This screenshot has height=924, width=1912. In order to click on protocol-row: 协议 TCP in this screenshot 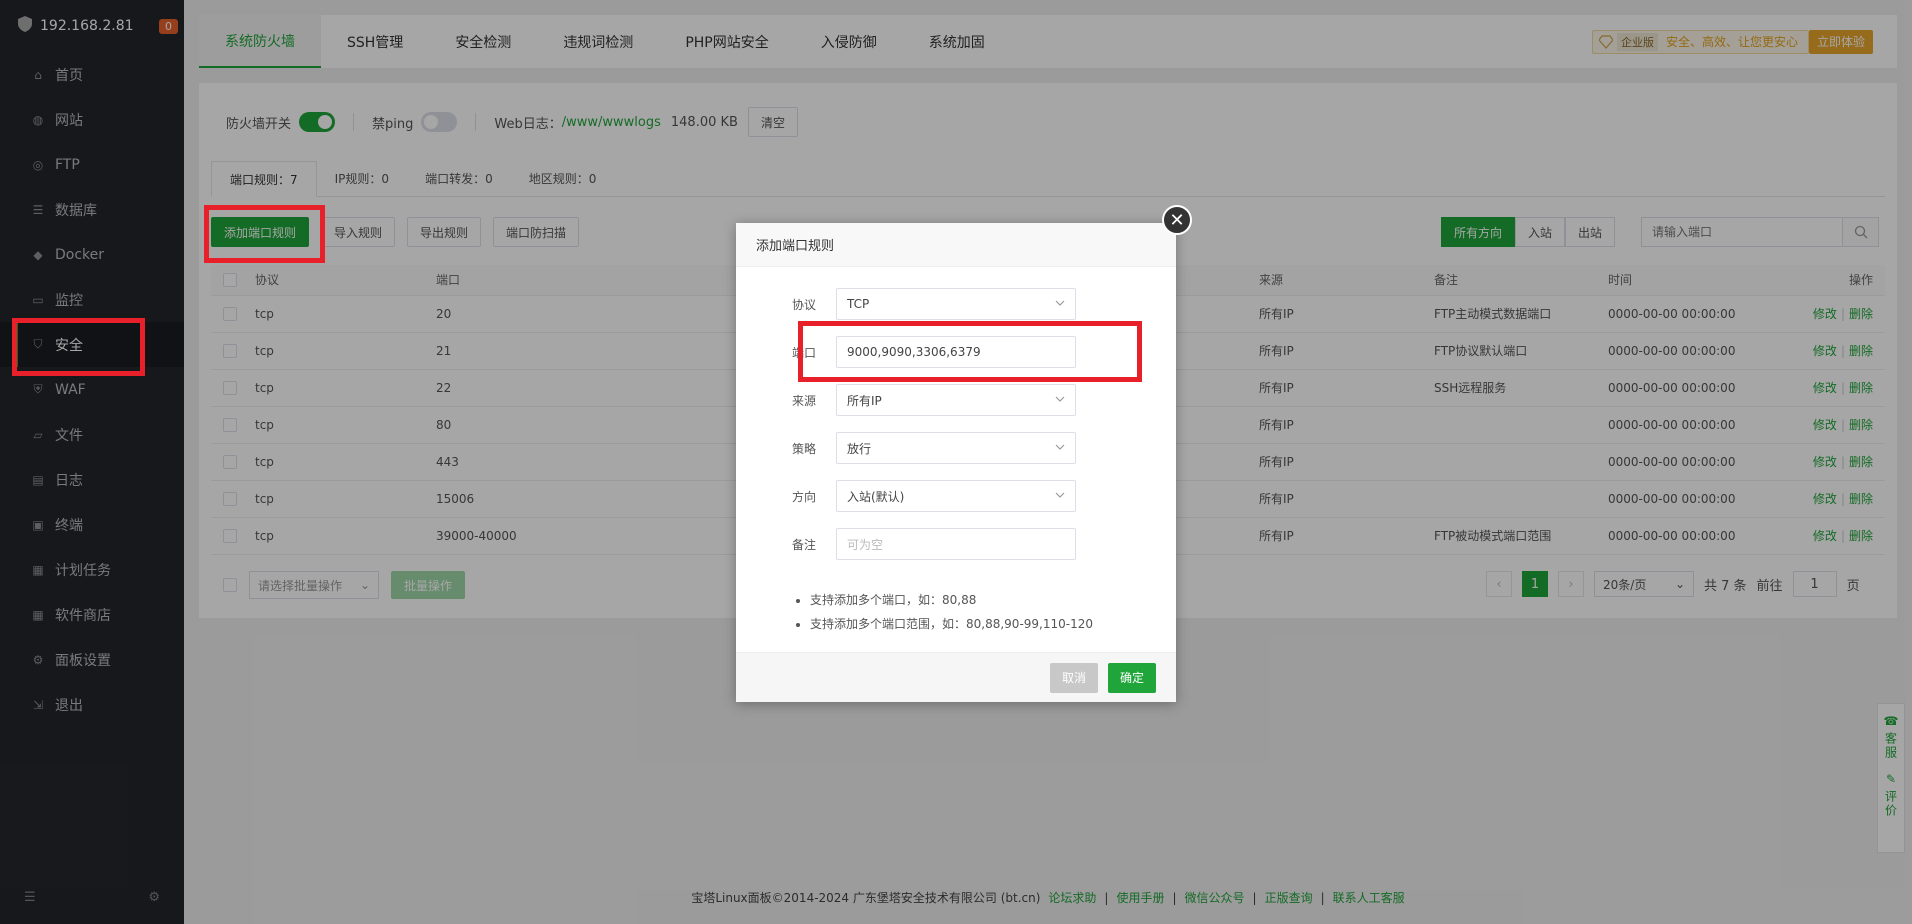, I will do `click(956, 304)`.